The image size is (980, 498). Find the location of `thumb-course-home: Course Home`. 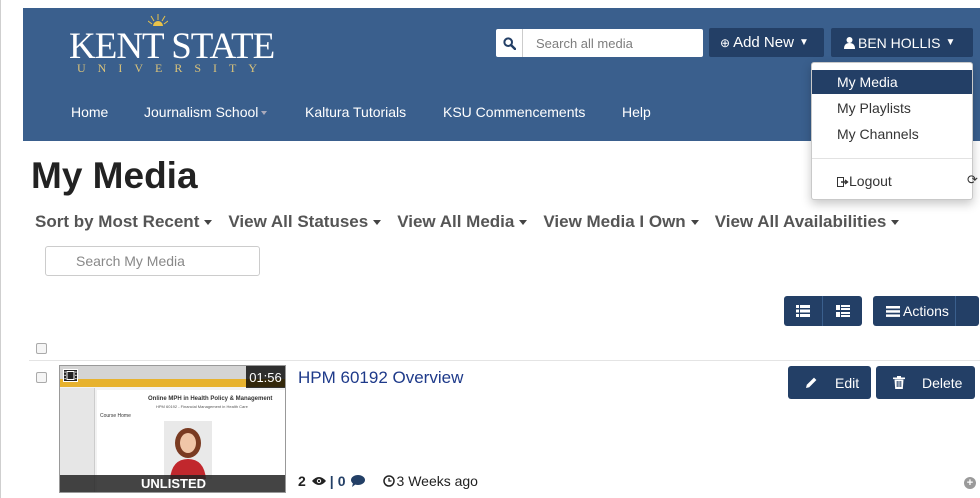

thumb-course-home: Course Home is located at coordinates (115, 416).